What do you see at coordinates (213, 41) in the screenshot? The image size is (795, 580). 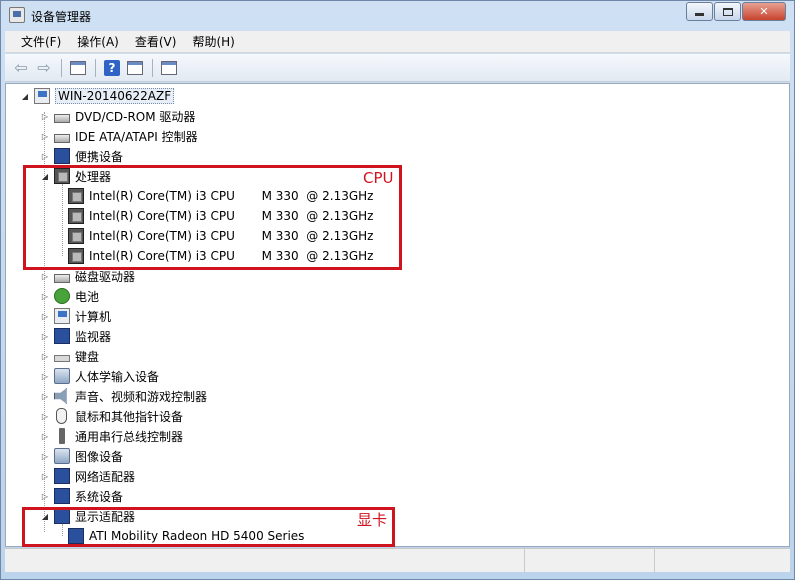 I see `menu-help: 帮助(H)` at bounding box center [213, 41].